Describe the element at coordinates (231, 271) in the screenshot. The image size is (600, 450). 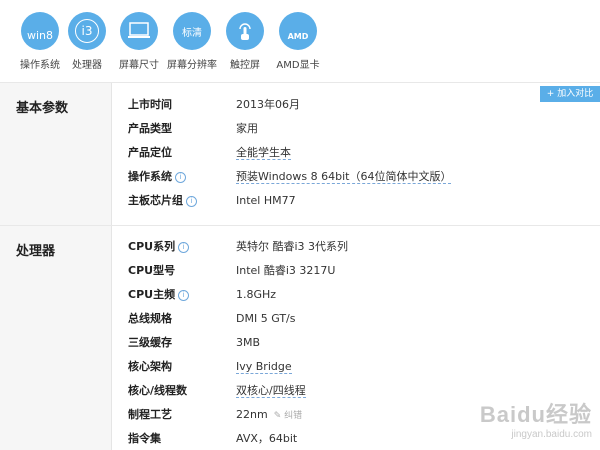
I see `spec-row: CPU型号 Intel 酷睿i3 3217U` at that location.